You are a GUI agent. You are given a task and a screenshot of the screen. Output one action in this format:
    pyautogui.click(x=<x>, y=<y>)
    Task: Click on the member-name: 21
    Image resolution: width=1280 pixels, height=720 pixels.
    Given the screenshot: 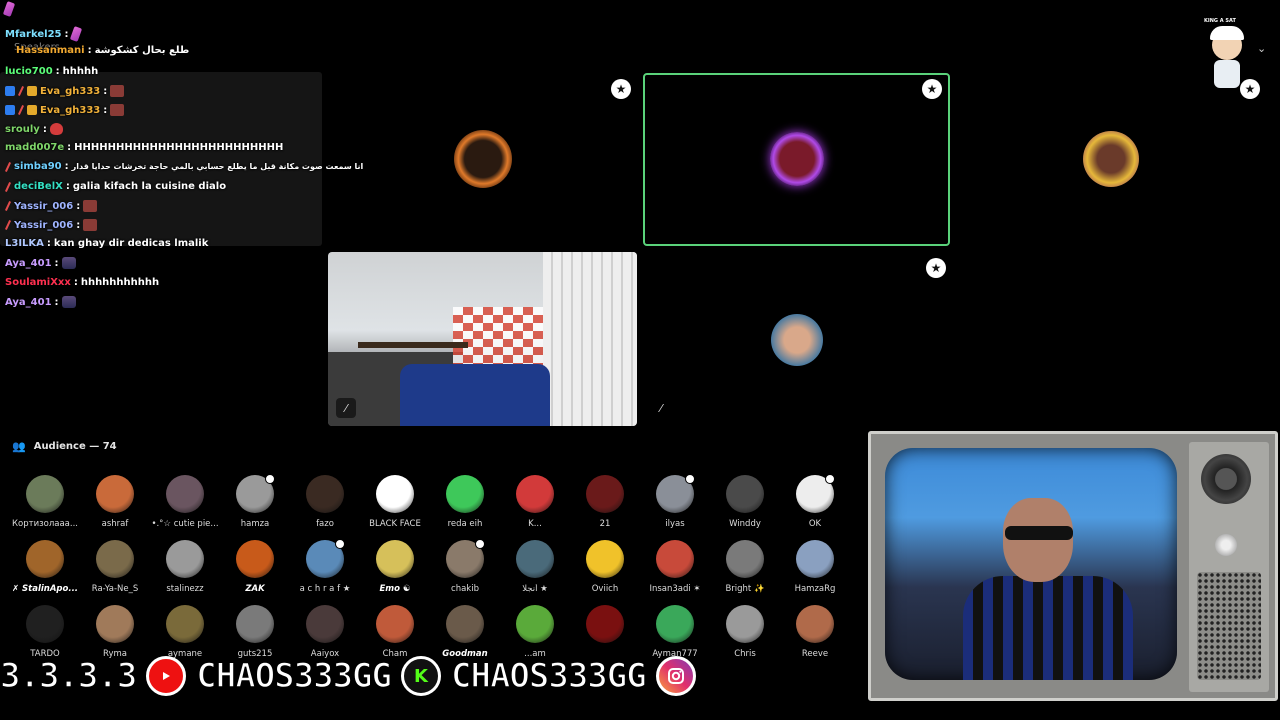 What is the action you would take?
    pyautogui.click(x=605, y=524)
    